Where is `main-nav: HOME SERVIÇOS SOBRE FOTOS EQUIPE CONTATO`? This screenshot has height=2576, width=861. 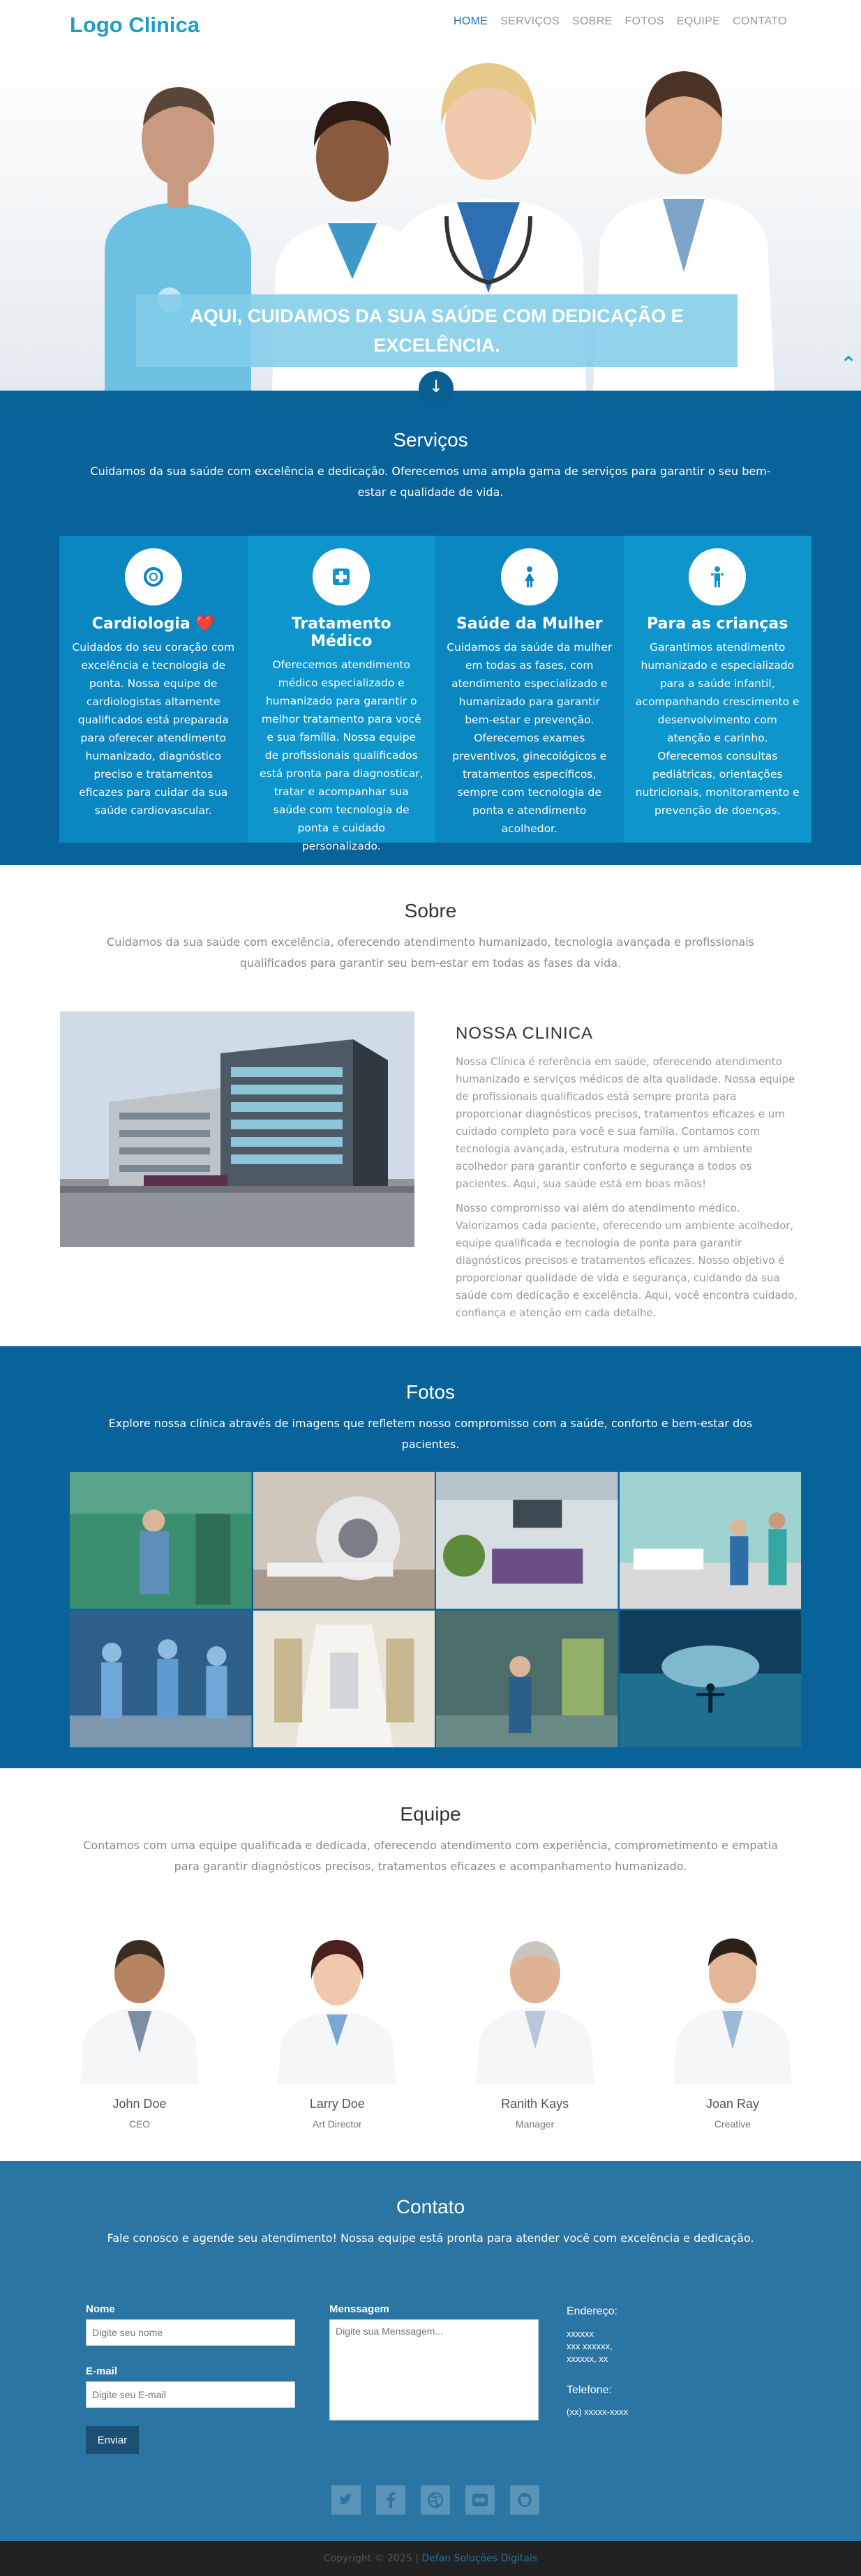
main-nav: HOME SERVIÇOS SOBRE FOTOS EQUIPE CONTATO is located at coordinates (627, 21).